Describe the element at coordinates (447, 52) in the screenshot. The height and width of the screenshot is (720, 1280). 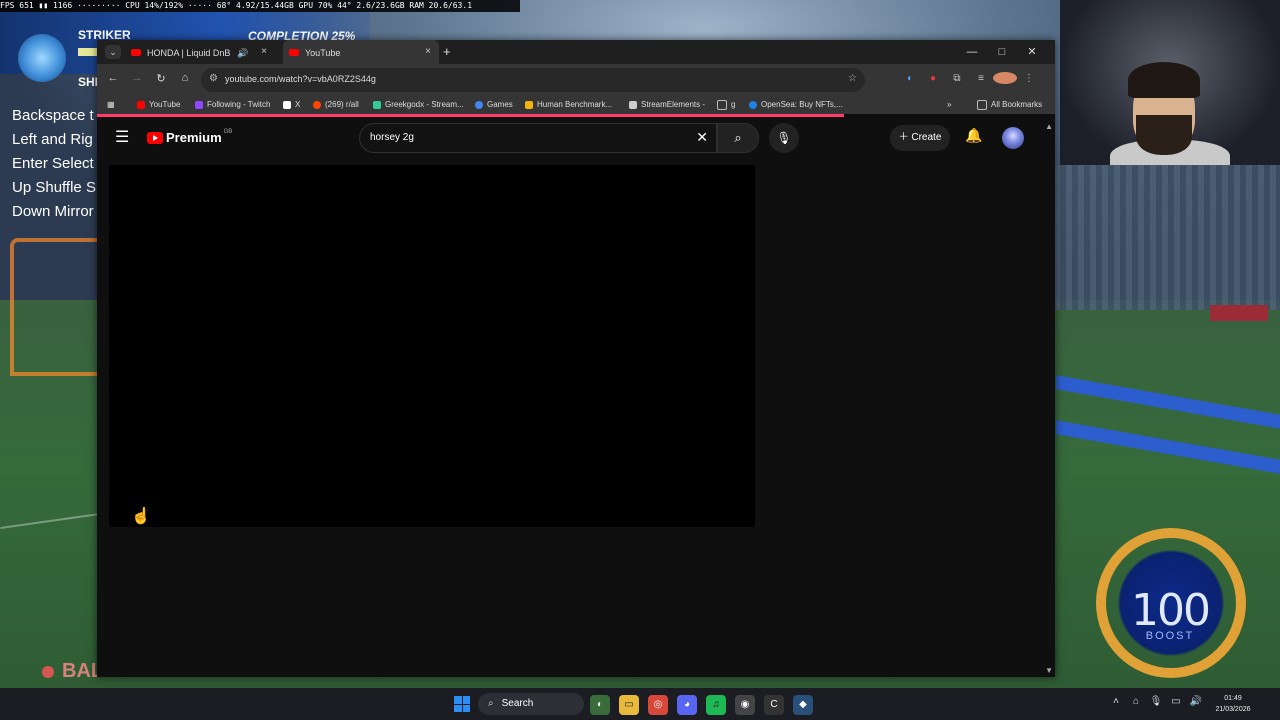
I see `new-tab-button: +` at that location.